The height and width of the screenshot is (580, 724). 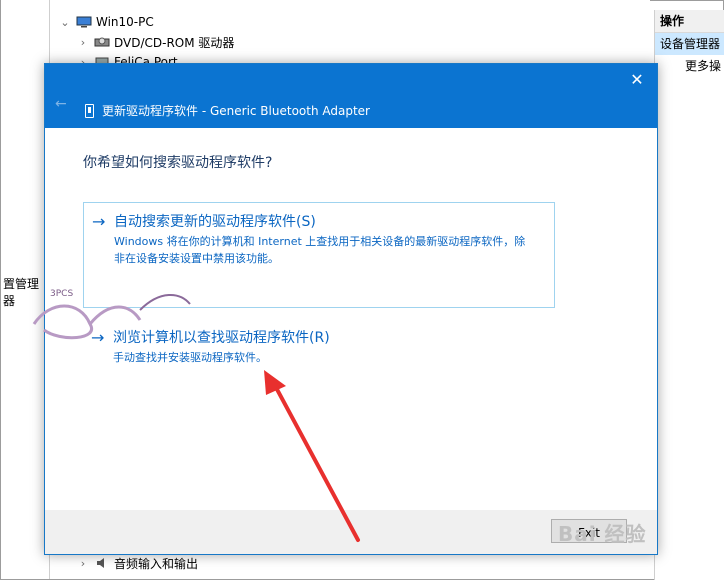 I want to click on tree-item-dvd: › DVD/CD-ROM 驱动器, so click(x=155, y=42).